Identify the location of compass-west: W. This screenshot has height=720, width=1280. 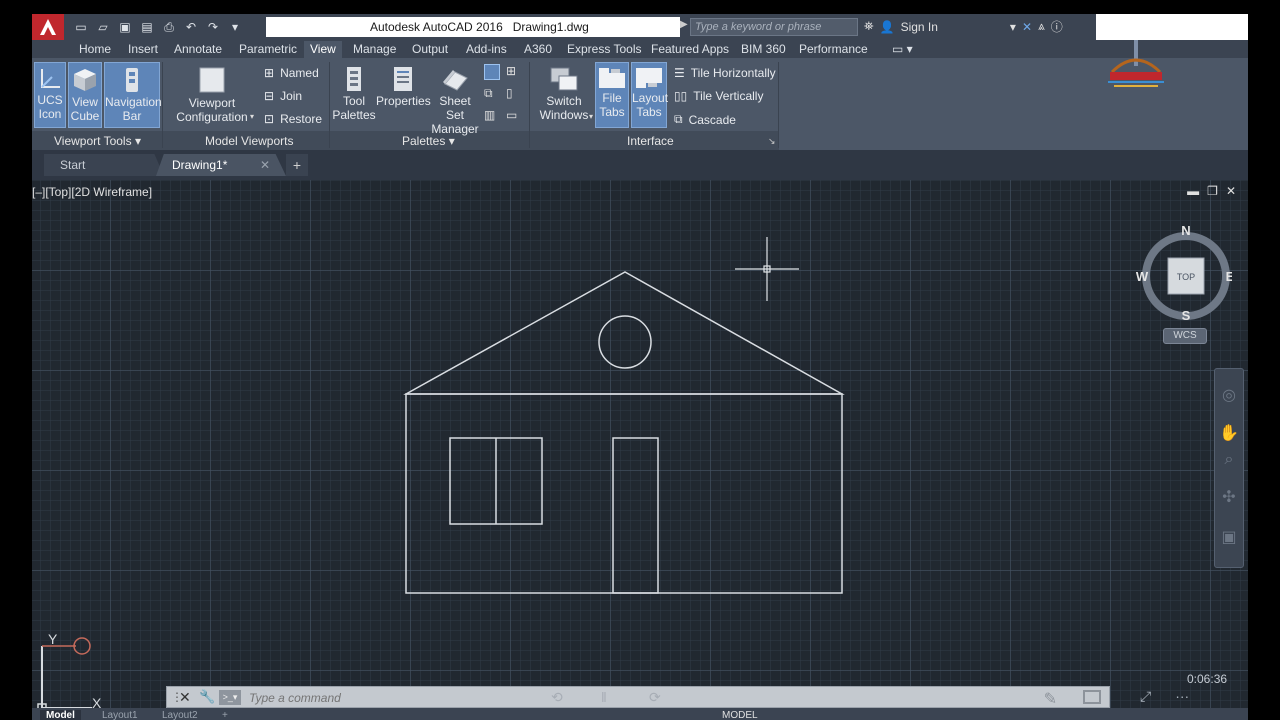
(1142, 276).